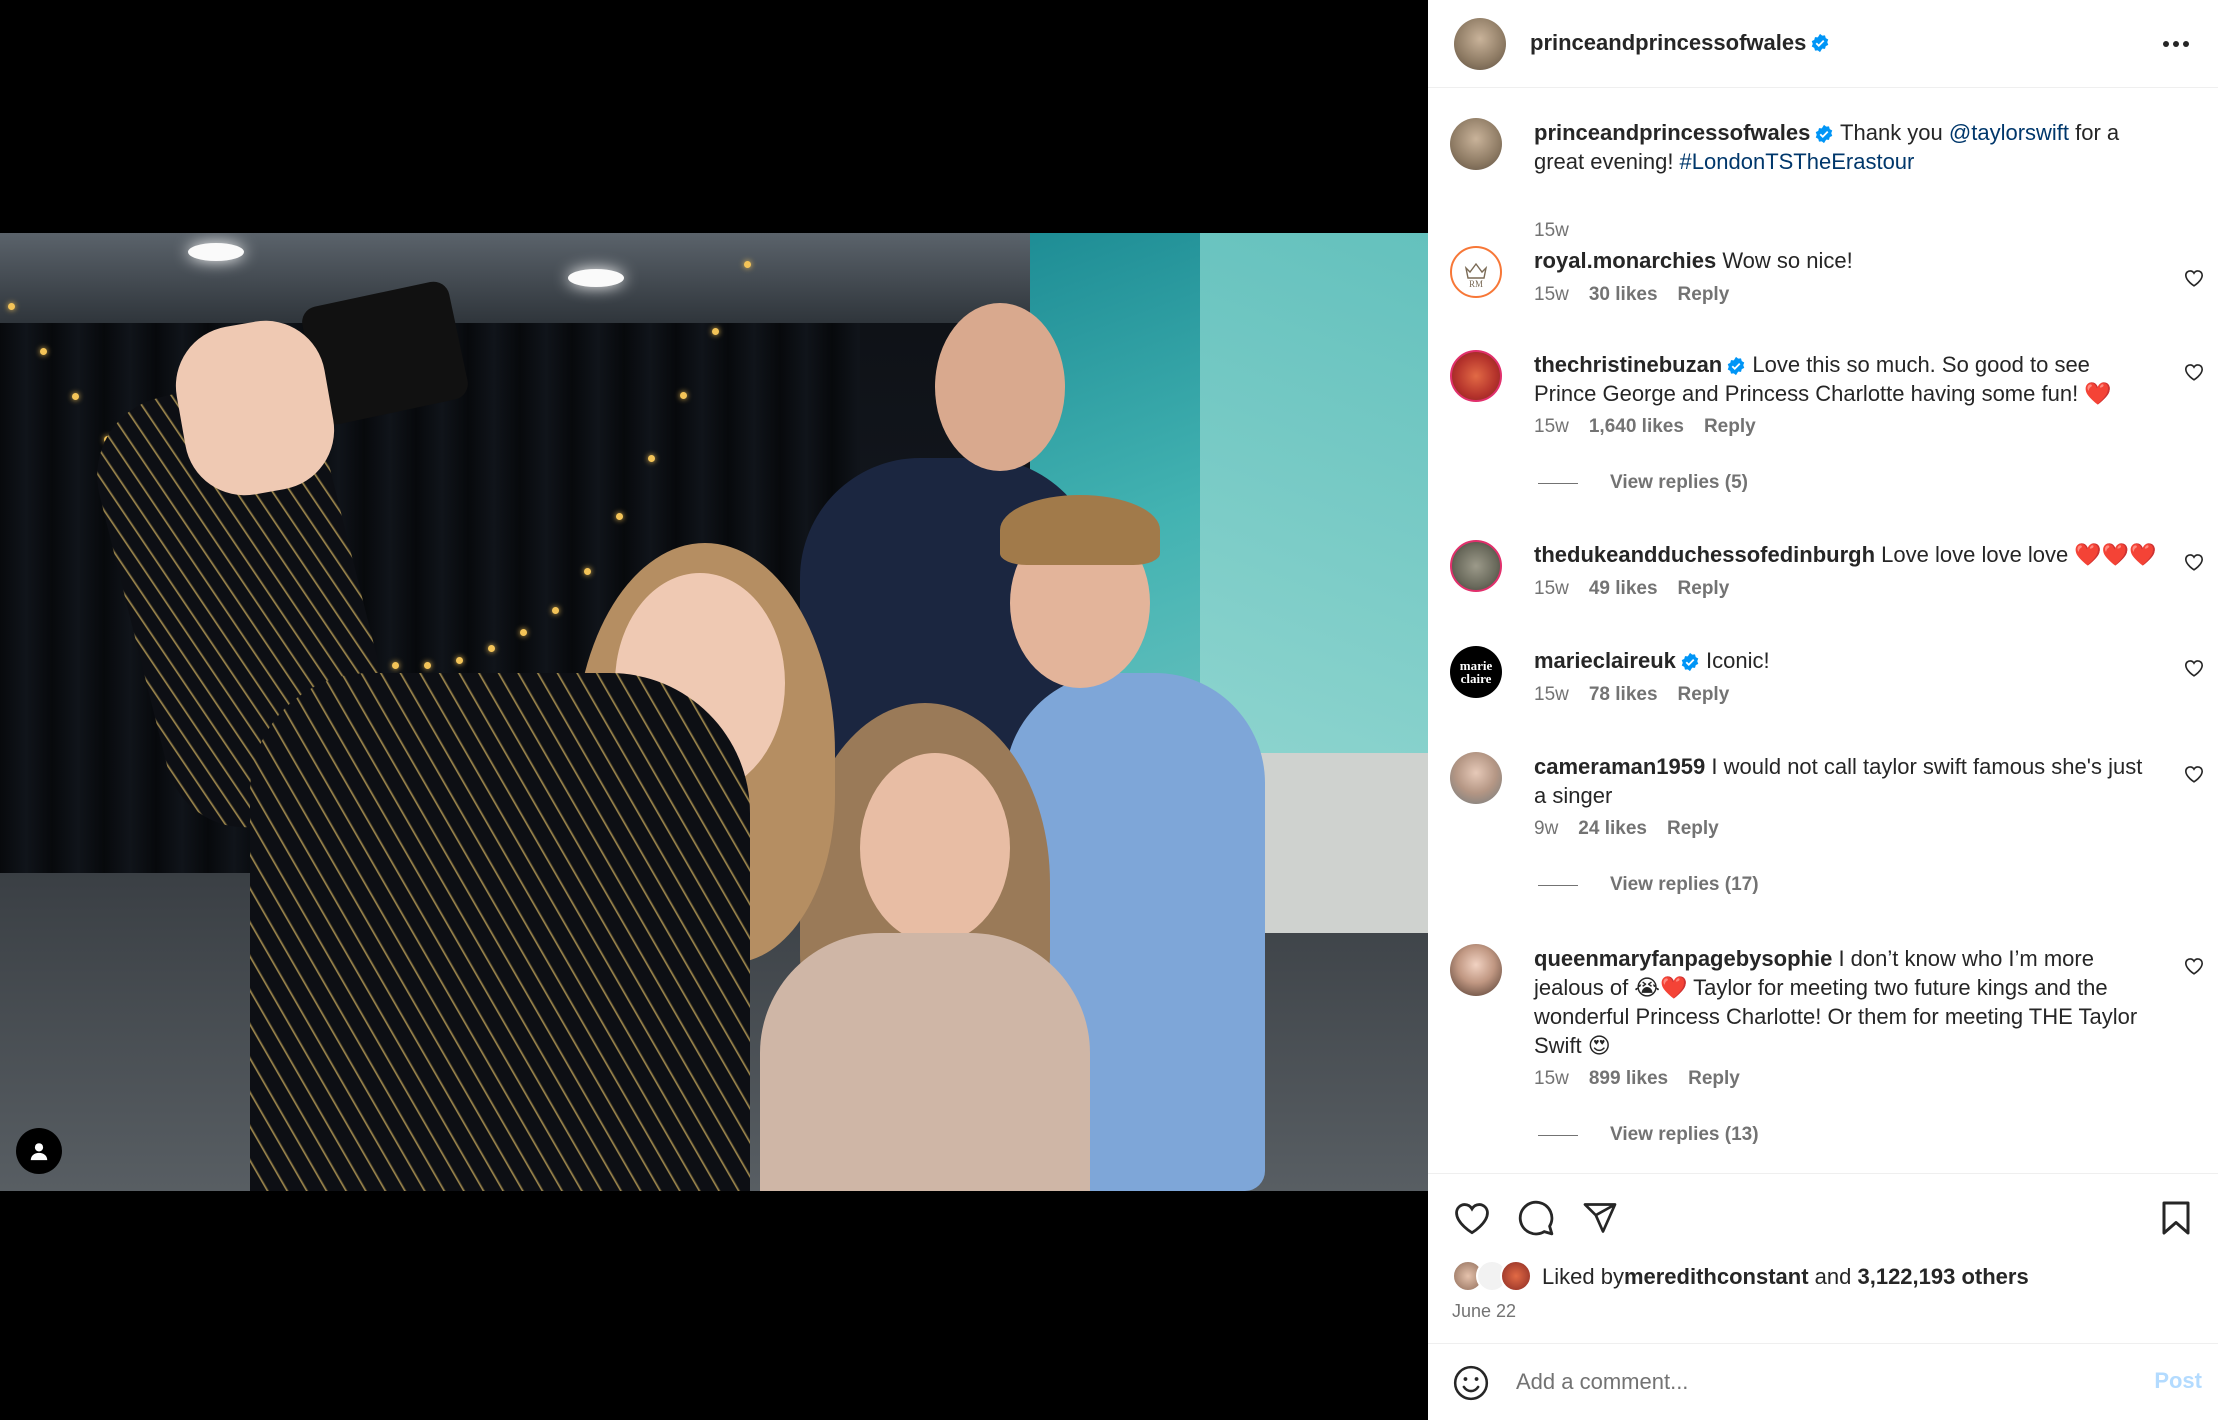 This screenshot has height=1420, width=2218. I want to click on caption-text: Thank you, so click(1894, 132).